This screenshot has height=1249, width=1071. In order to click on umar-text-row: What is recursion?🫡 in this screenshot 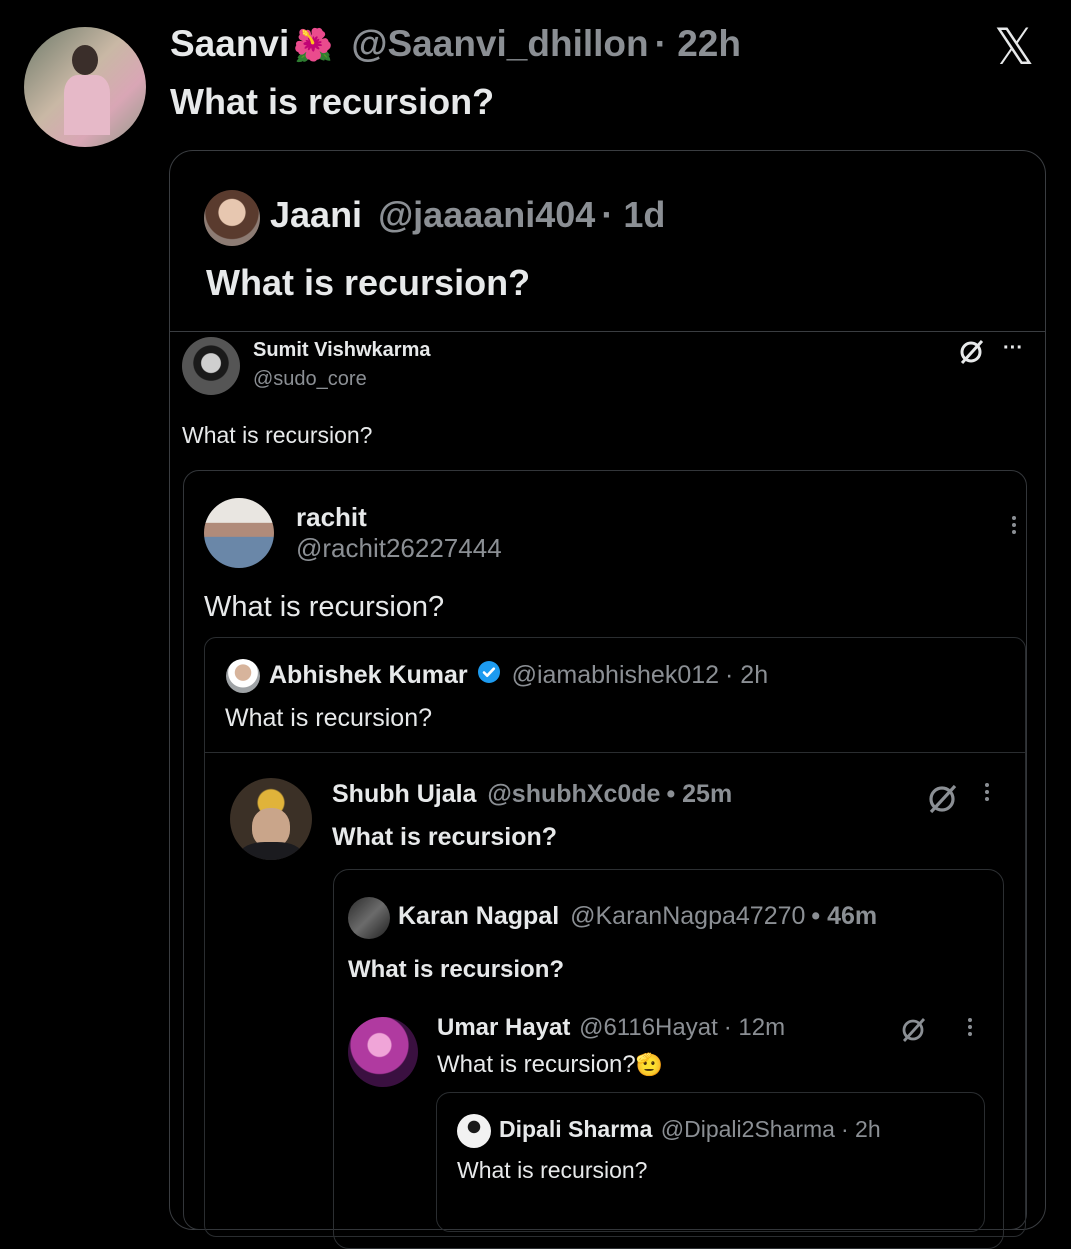, I will do `click(550, 1065)`.